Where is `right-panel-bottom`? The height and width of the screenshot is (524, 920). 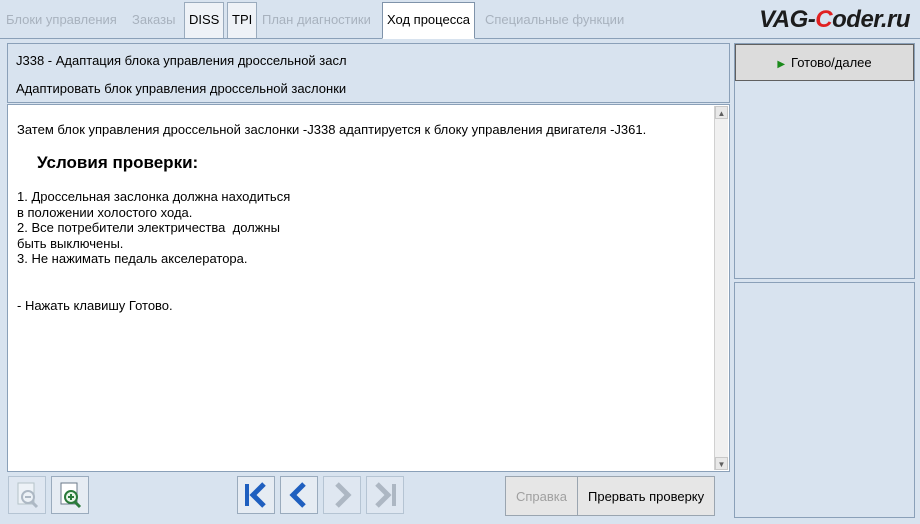
right-panel-bottom is located at coordinates (824, 400).